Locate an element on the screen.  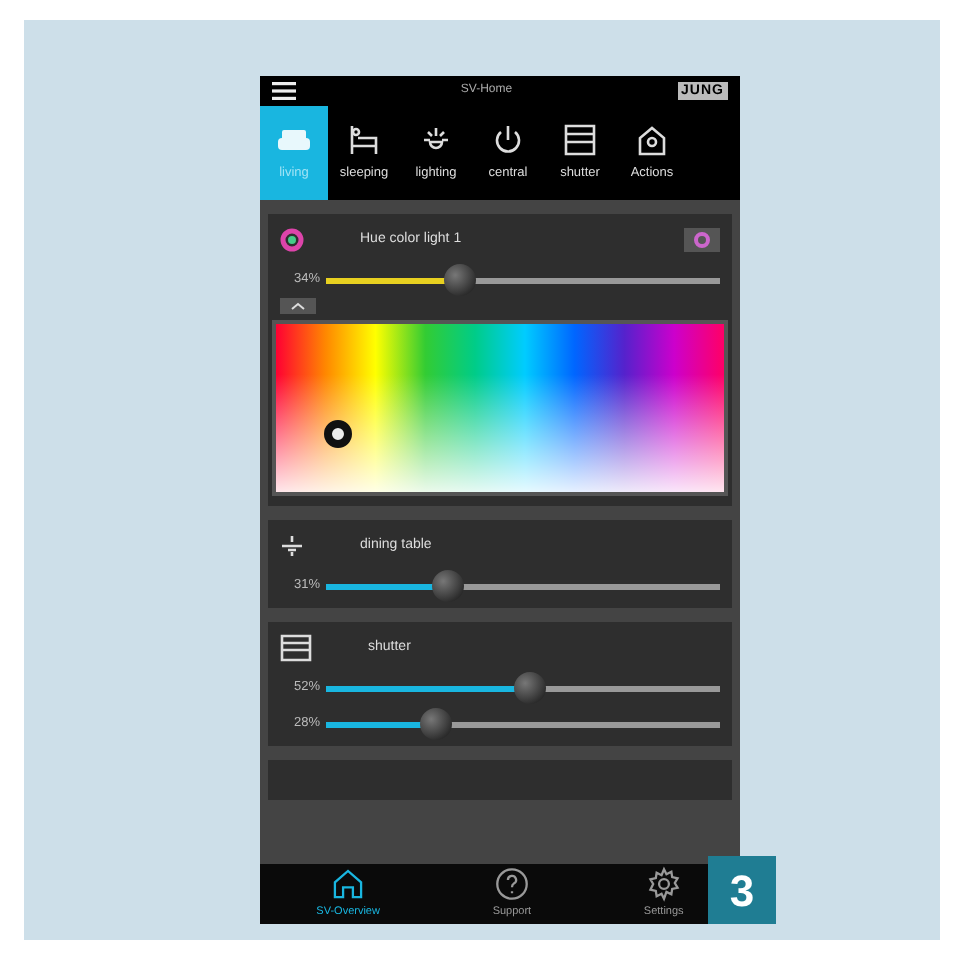
collapse-button is located at coordinates (298, 306).